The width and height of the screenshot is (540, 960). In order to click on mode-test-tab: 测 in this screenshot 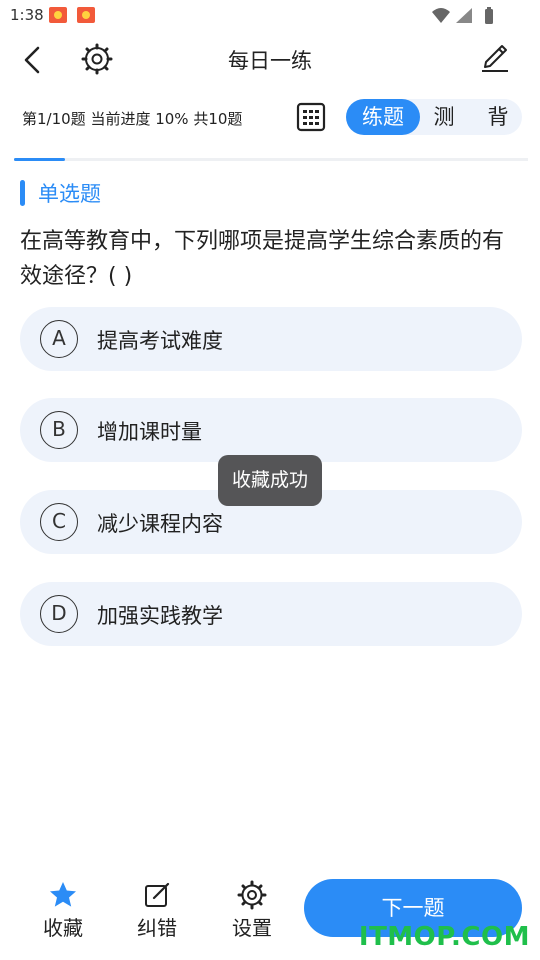, I will do `click(444, 117)`.